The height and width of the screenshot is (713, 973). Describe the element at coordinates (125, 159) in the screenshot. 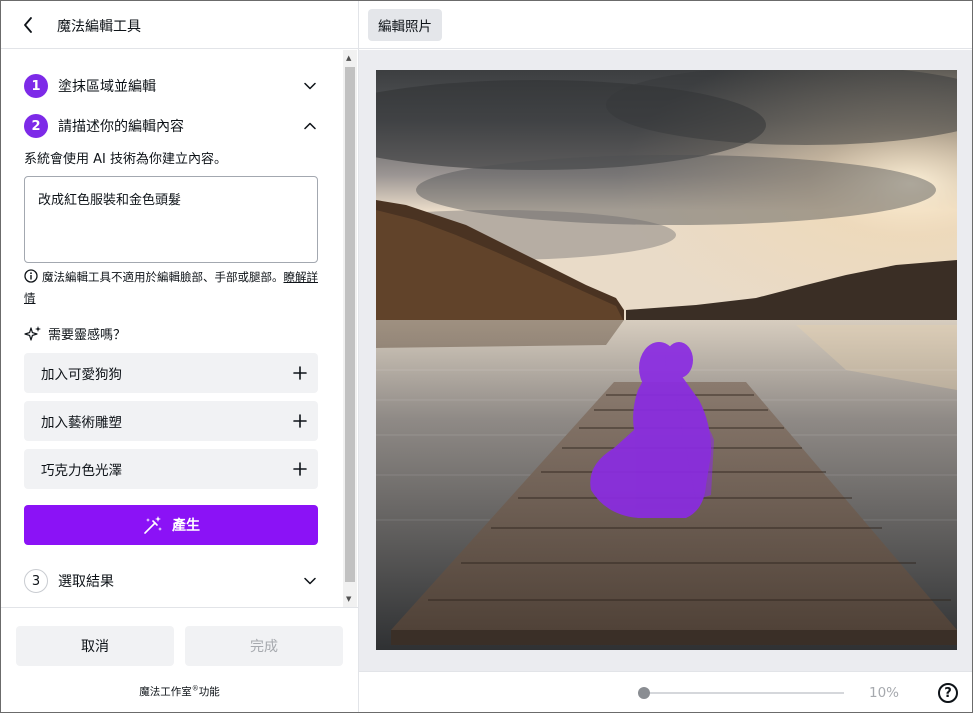

I see `step-2-description: 系統會使用 AI 技術為你建立內容。` at that location.